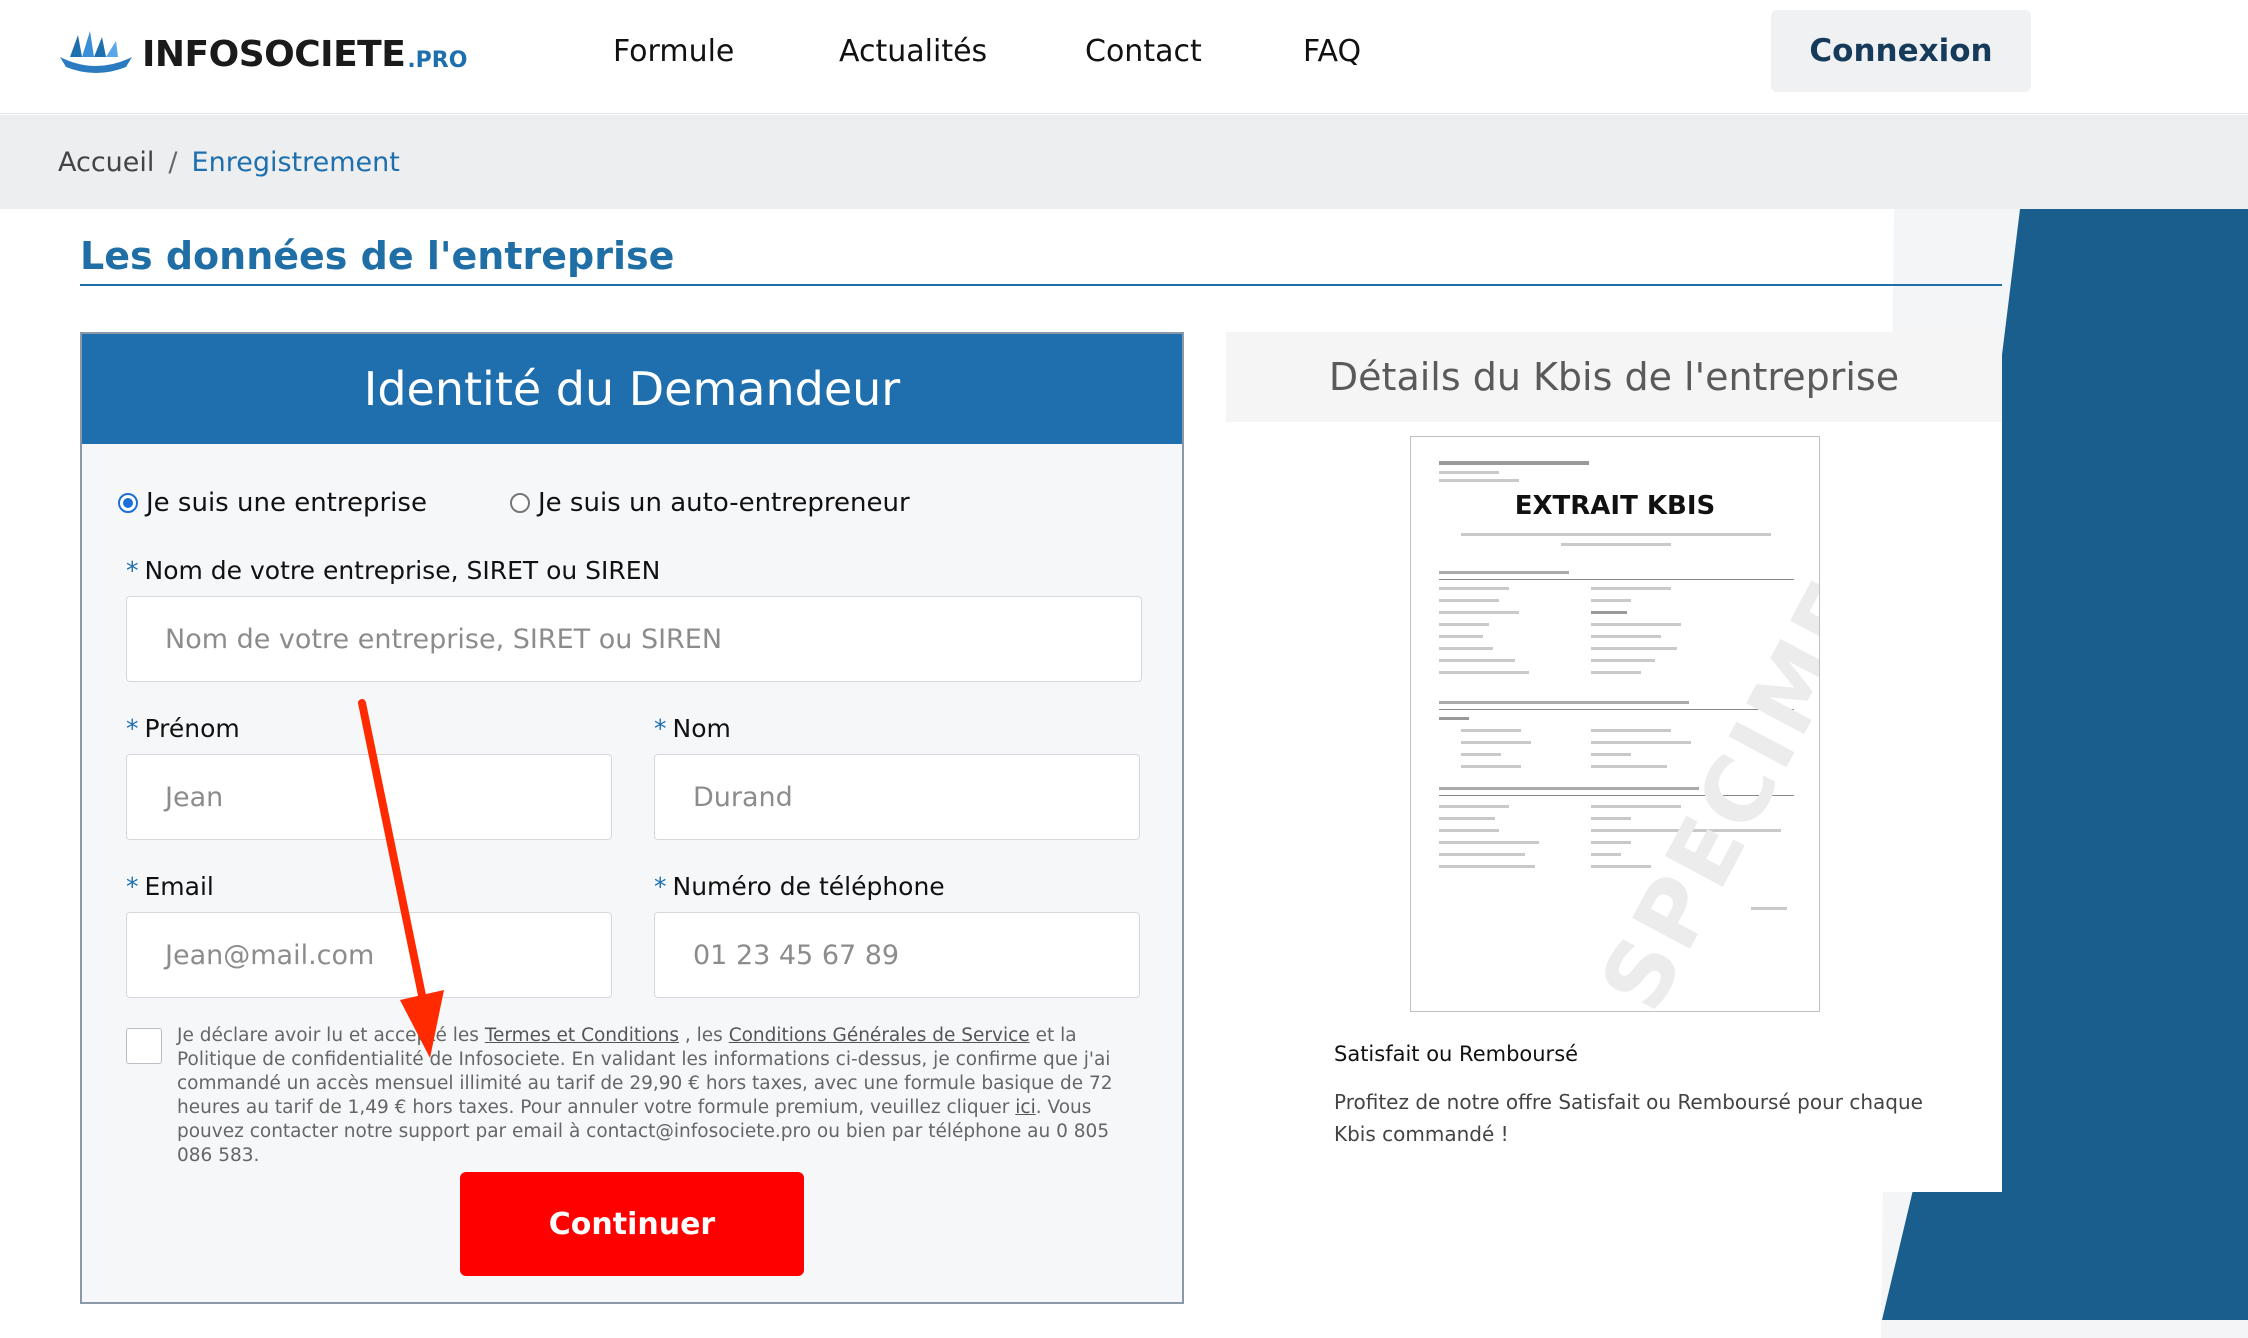  Describe the element at coordinates (128, 503) in the screenshot. I see `radio-company` at that location.